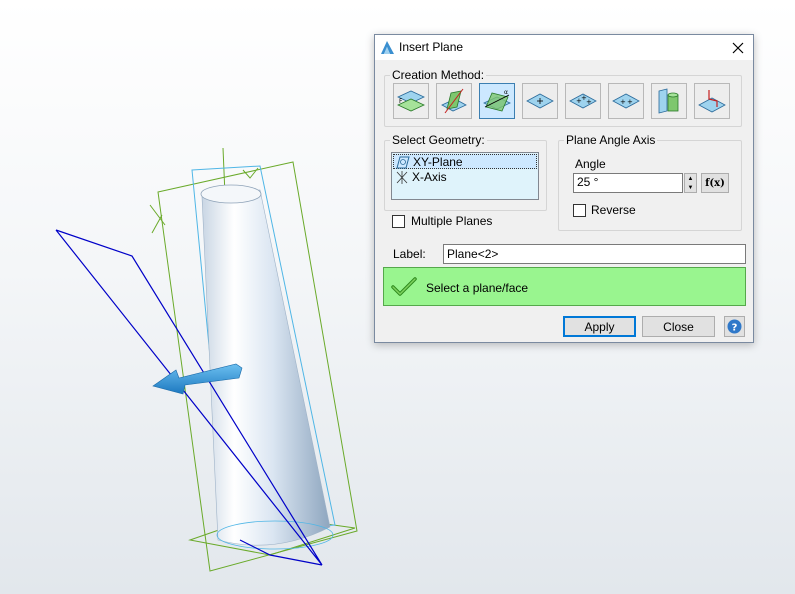 The width and height of the screenshot is (795, 594). Describe the element at coordinates (465, 161) in the screenshot. I see `list-item: XY-Plane` at that location.